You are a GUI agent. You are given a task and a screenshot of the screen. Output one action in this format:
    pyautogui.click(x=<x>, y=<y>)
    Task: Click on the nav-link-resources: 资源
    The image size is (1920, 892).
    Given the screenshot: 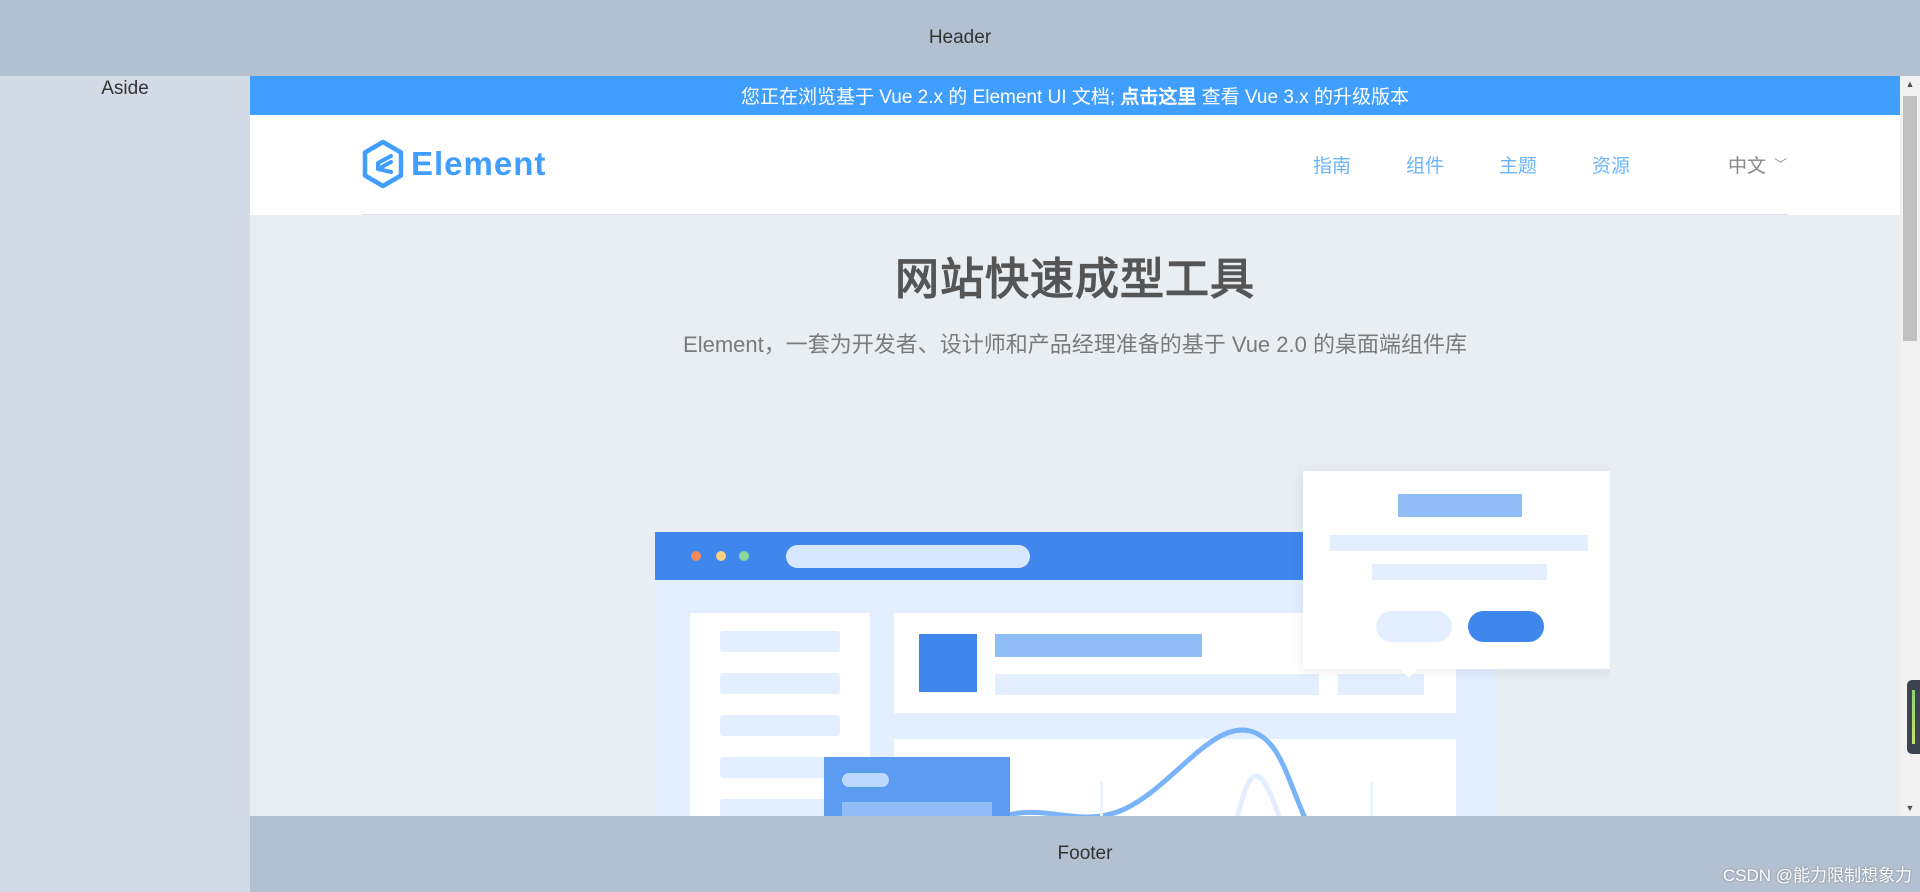 What is the action you would take?
    pyautogui.click(x=1611, y=164)
    